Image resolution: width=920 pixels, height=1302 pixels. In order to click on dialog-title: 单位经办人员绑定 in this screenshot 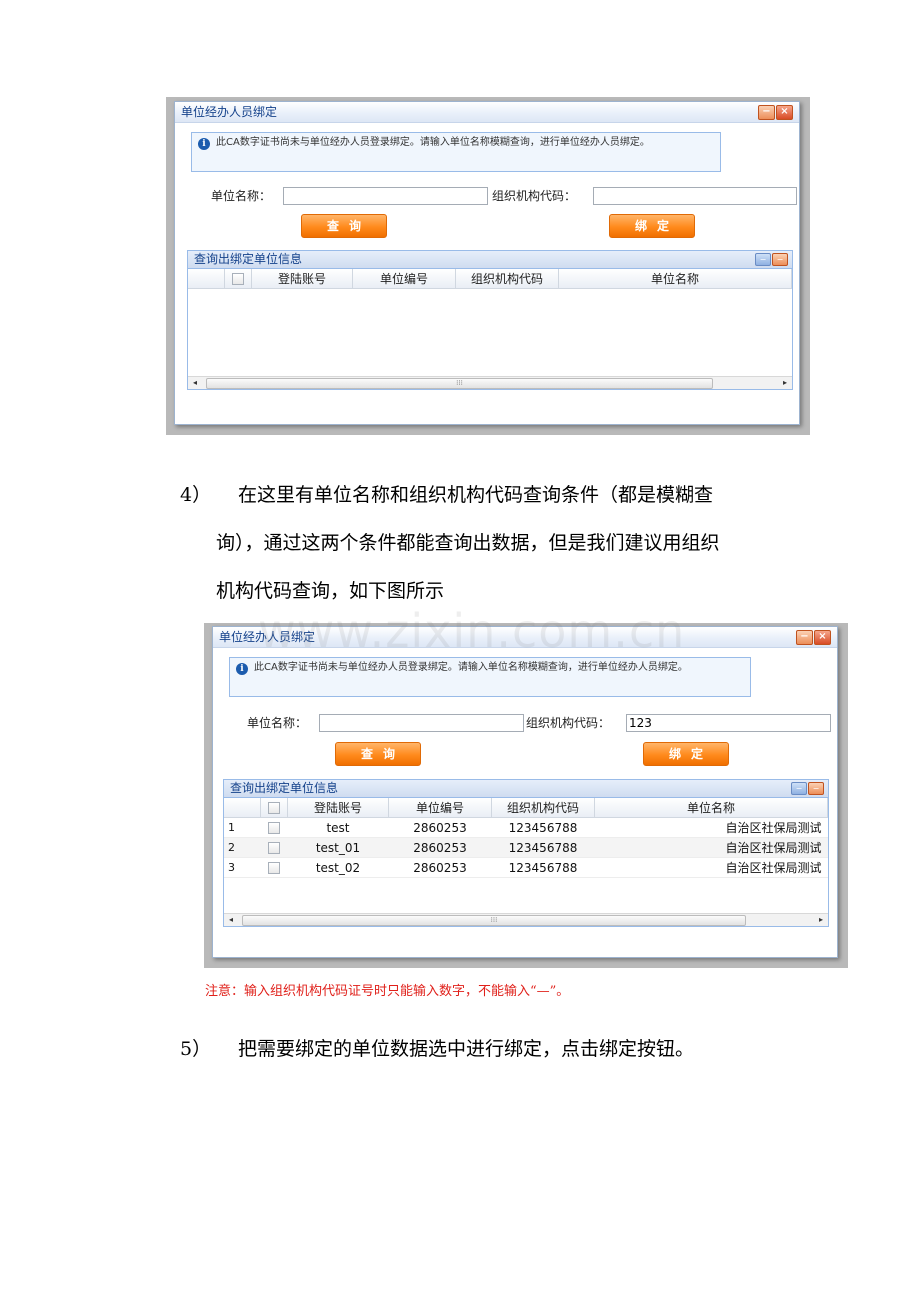, I will do `click(229, 112)`.